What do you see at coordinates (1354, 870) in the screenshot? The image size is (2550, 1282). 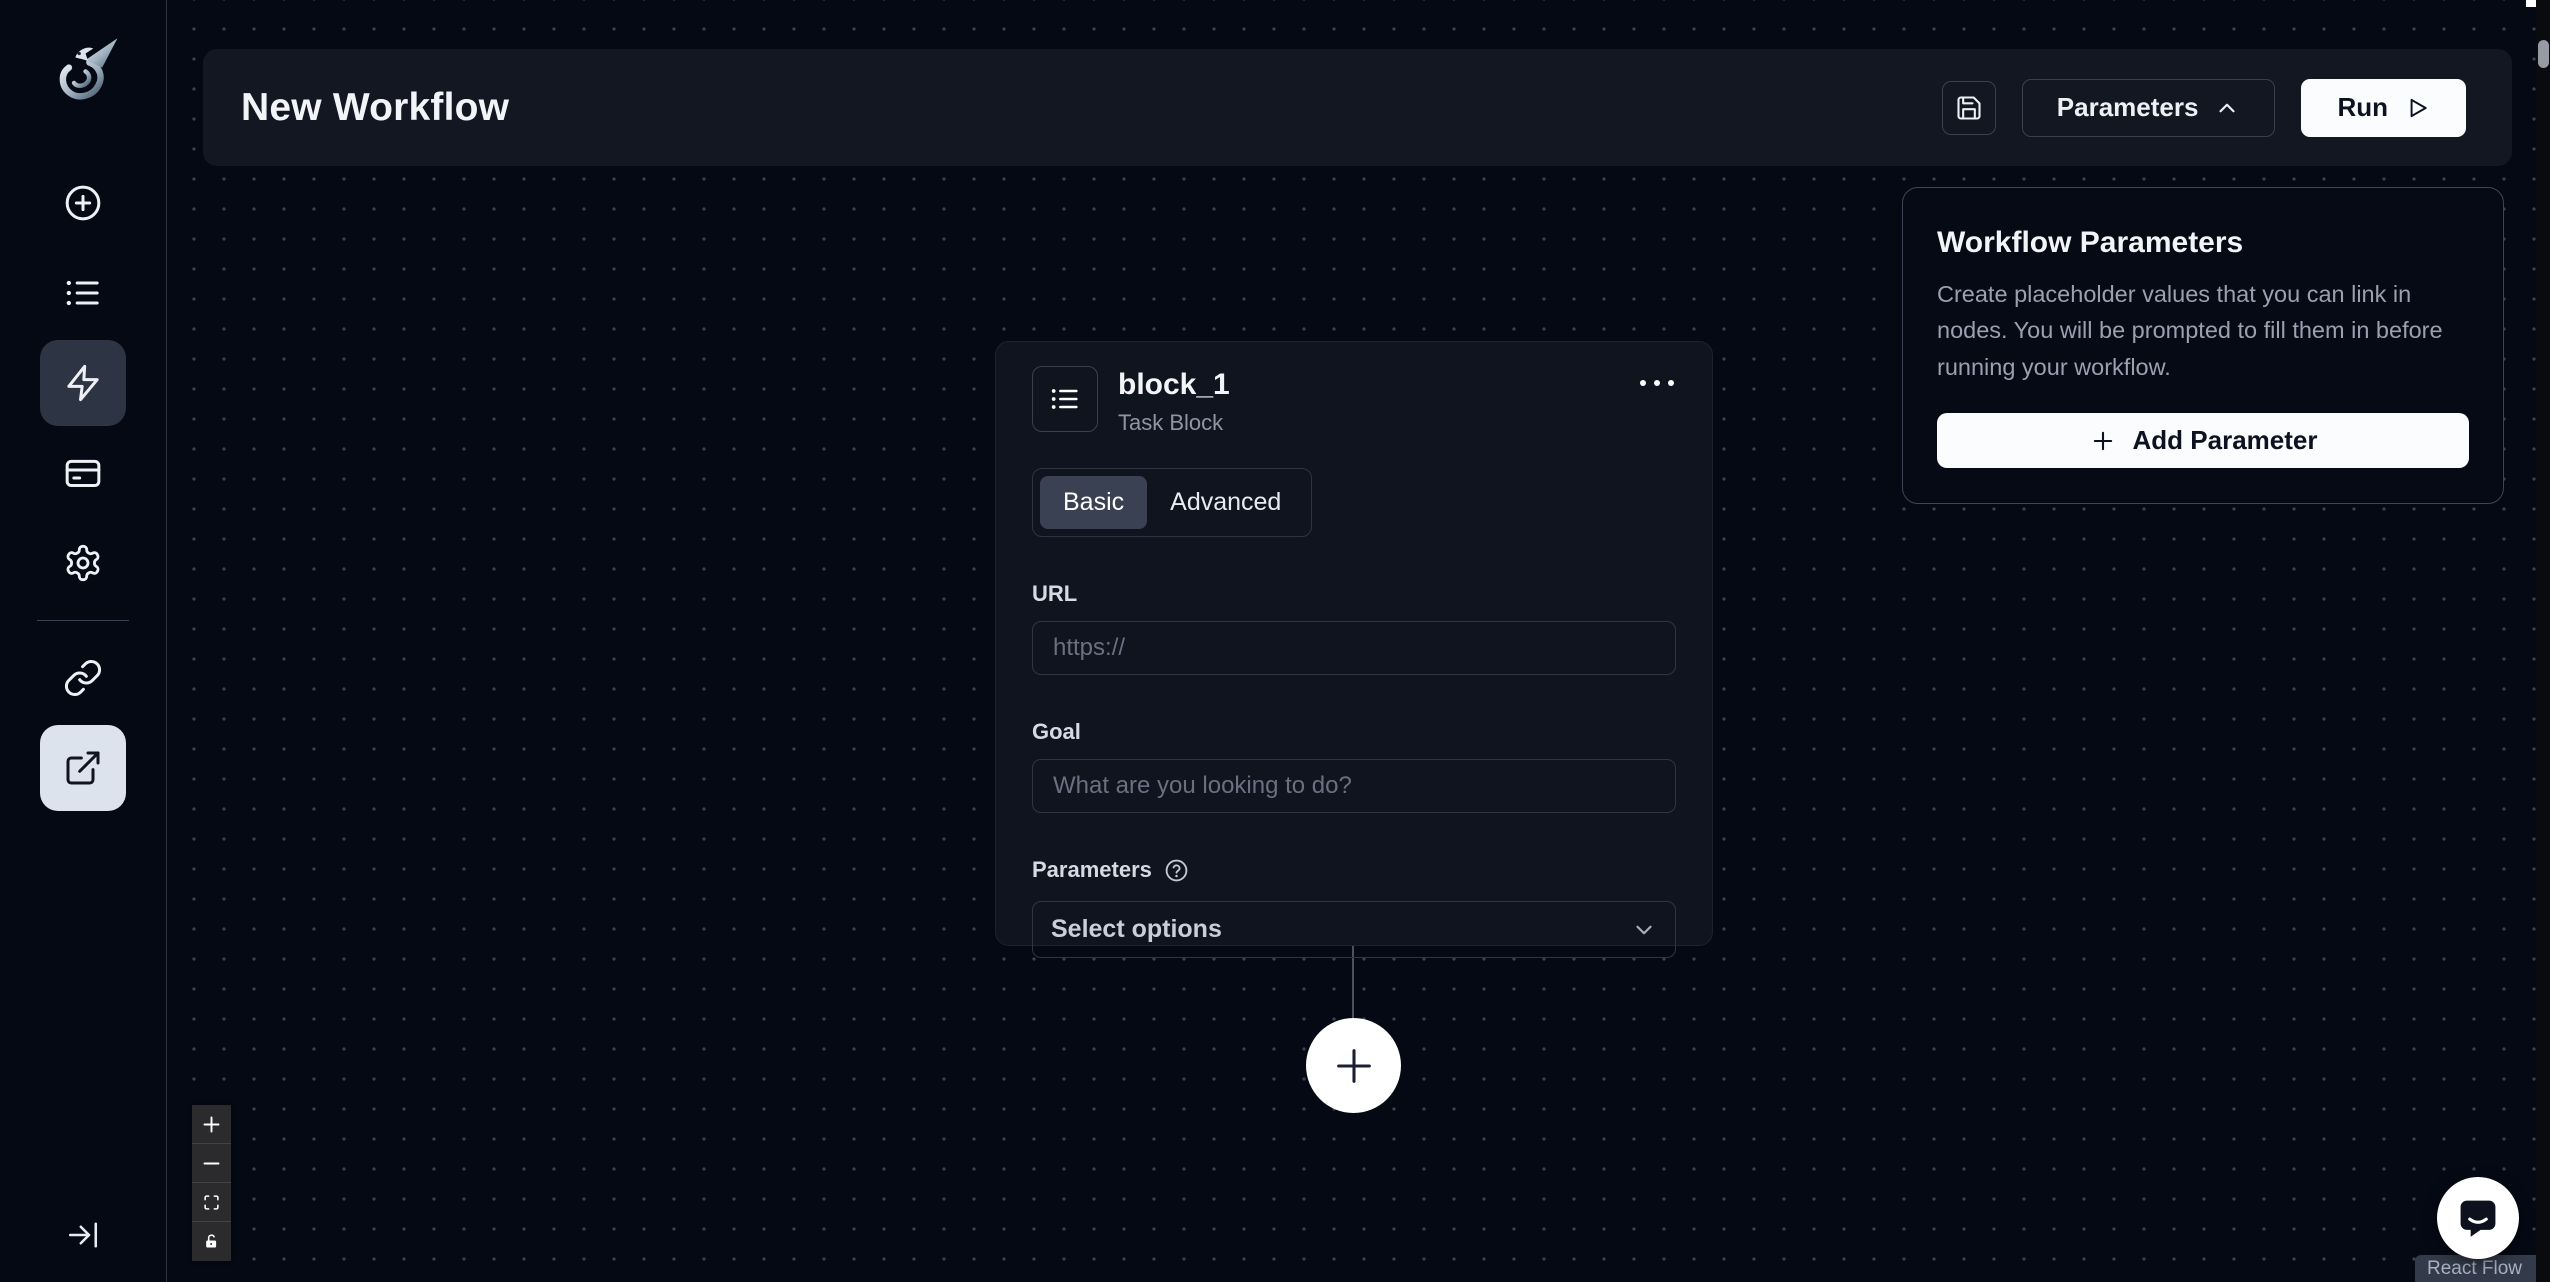 I see `parameters-field-label: Parameters` at bounding box center [1354, 870].